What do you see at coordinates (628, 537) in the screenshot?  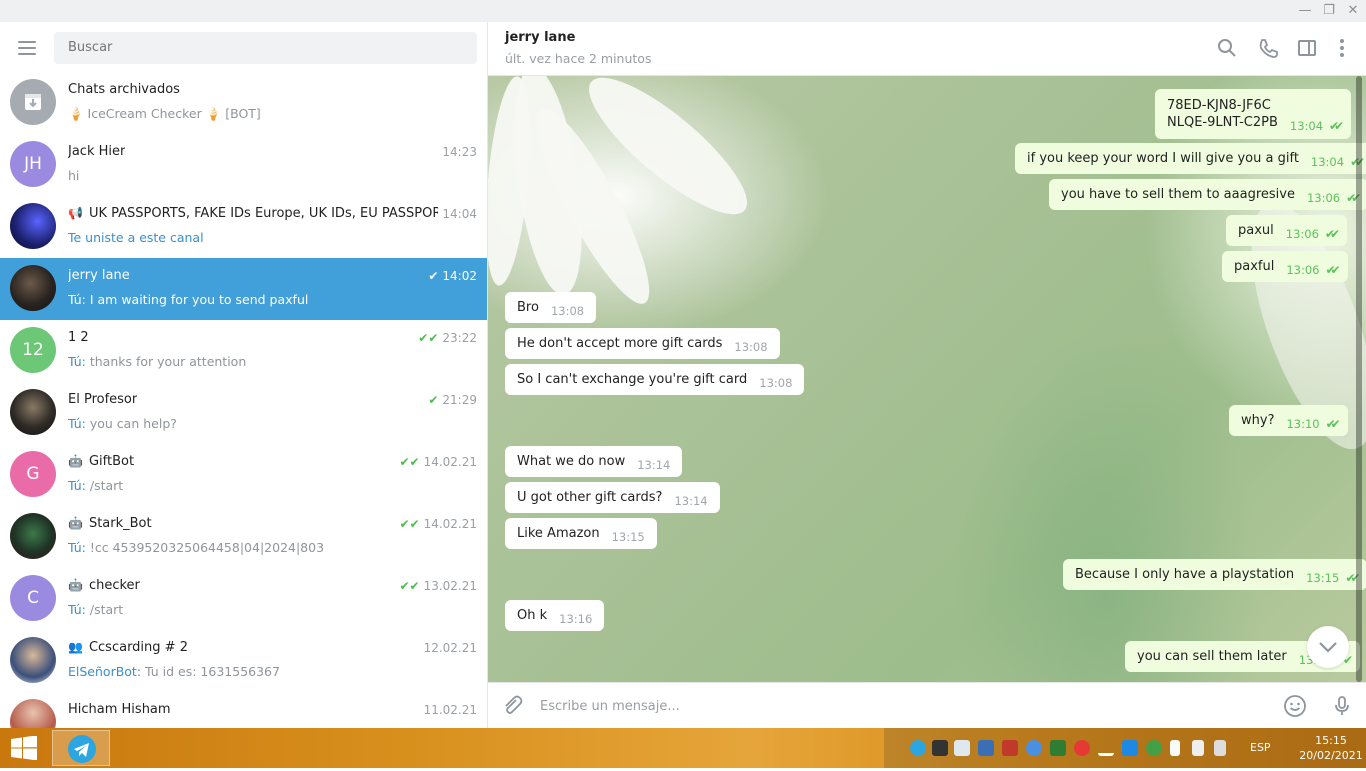 I see `message-time: 13:15` at bounding box center [628, 537].